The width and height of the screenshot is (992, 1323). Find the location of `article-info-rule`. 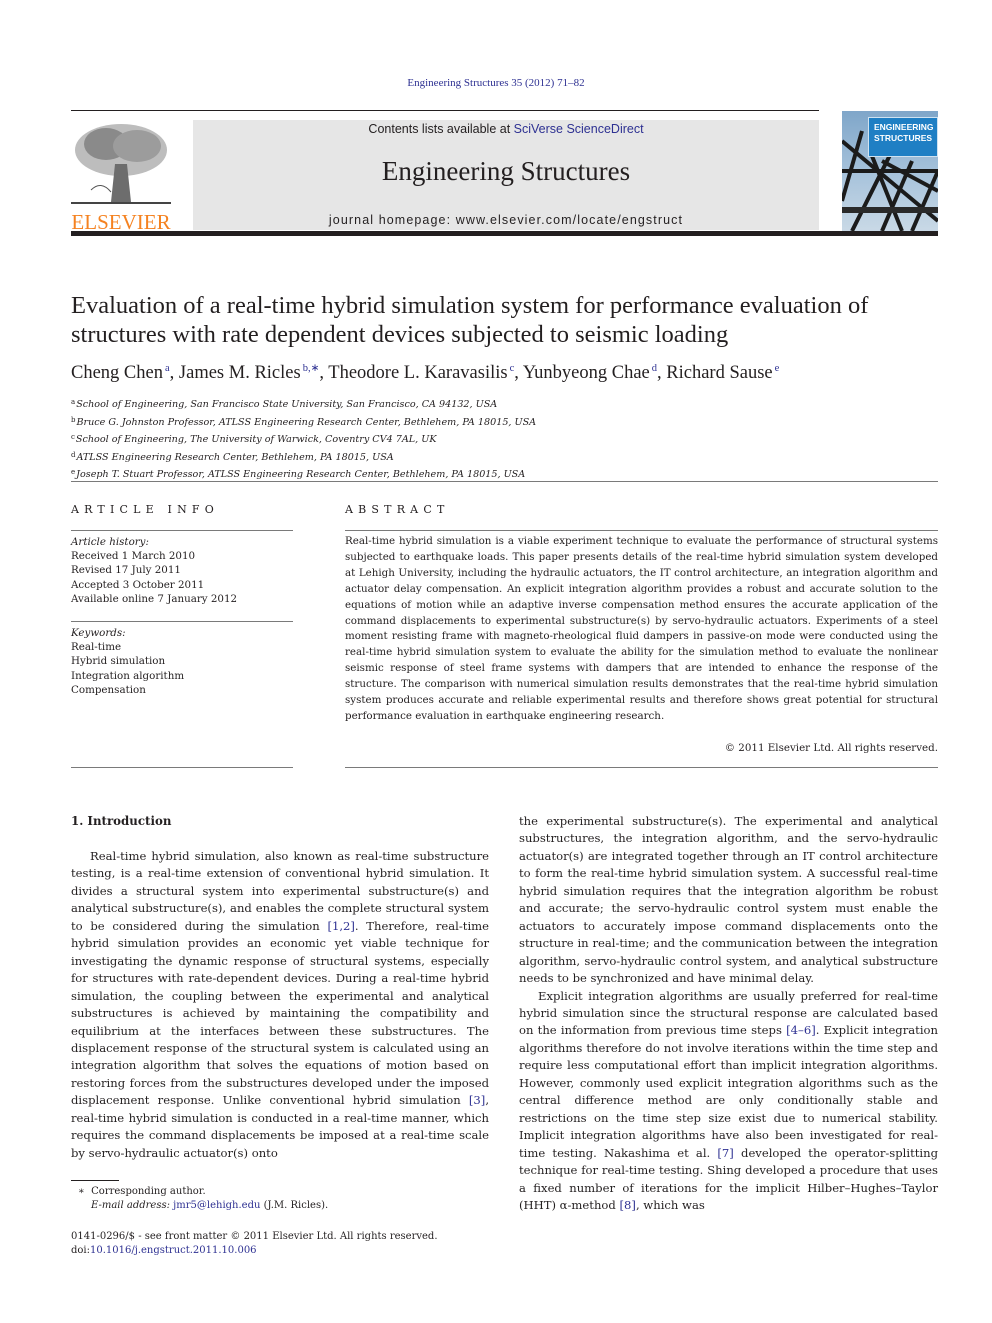

article-info-rule is located at coordinates (182, 530).